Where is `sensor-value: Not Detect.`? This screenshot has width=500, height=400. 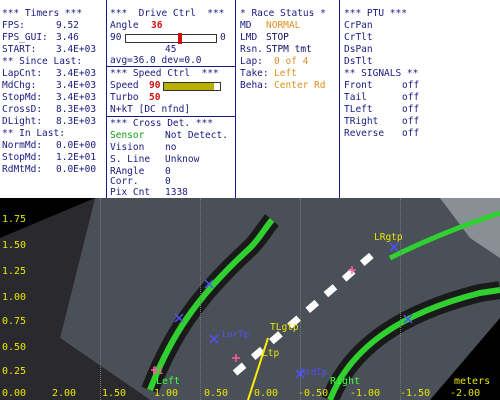
sensor-value: Not Detect. is located at coordinates (196, 135).